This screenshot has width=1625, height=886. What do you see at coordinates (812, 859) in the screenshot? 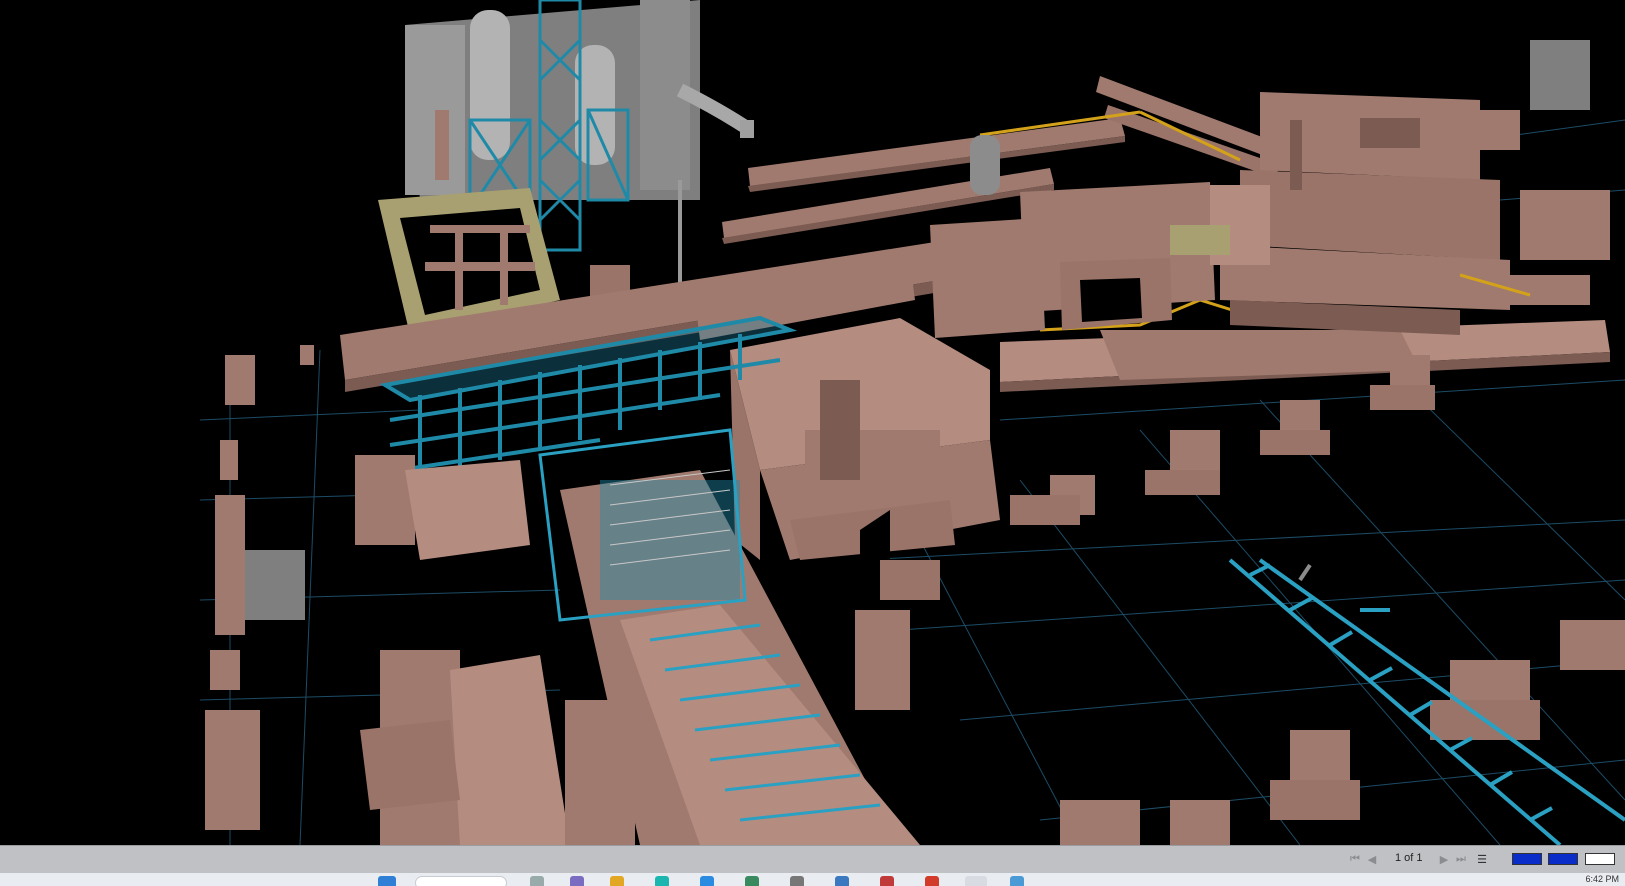
I see `viewer-status-bar: ⏮ ◀ 1 of 1 ▶ ⏭ ☰` at bounding box center [812, 859].